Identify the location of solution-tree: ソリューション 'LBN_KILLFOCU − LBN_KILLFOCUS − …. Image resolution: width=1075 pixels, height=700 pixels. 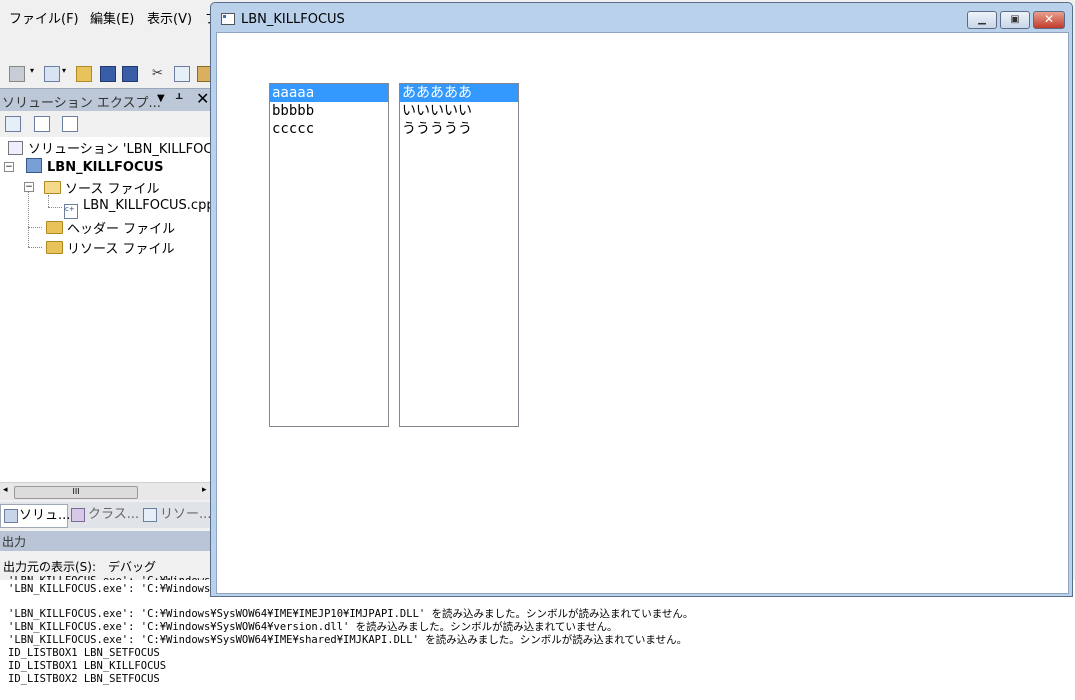
(106, 309).